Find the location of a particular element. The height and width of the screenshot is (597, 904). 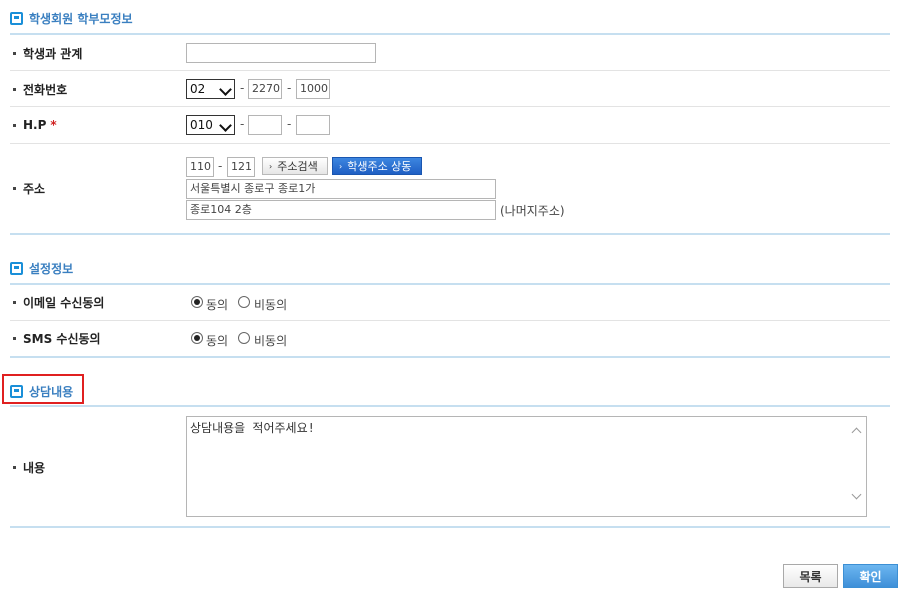

sms-agree-label: 동의 is located at coordinates (217, 340).